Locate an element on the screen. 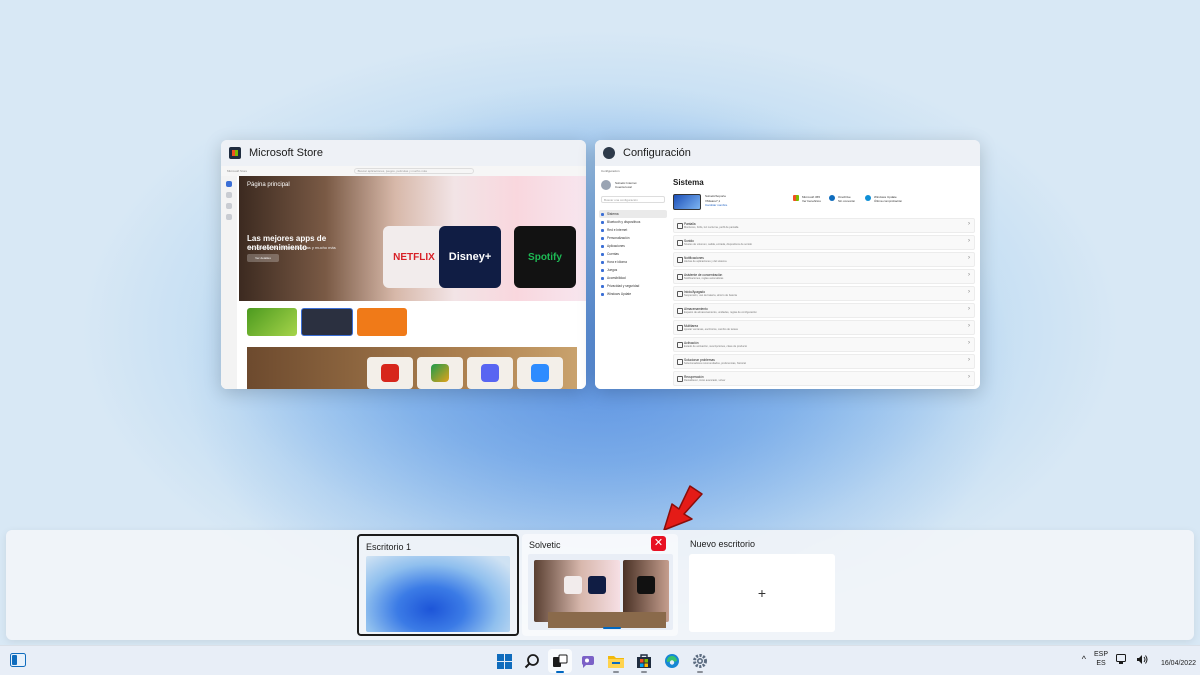  row-title: Multitarea is located at coordinates (691, 326).